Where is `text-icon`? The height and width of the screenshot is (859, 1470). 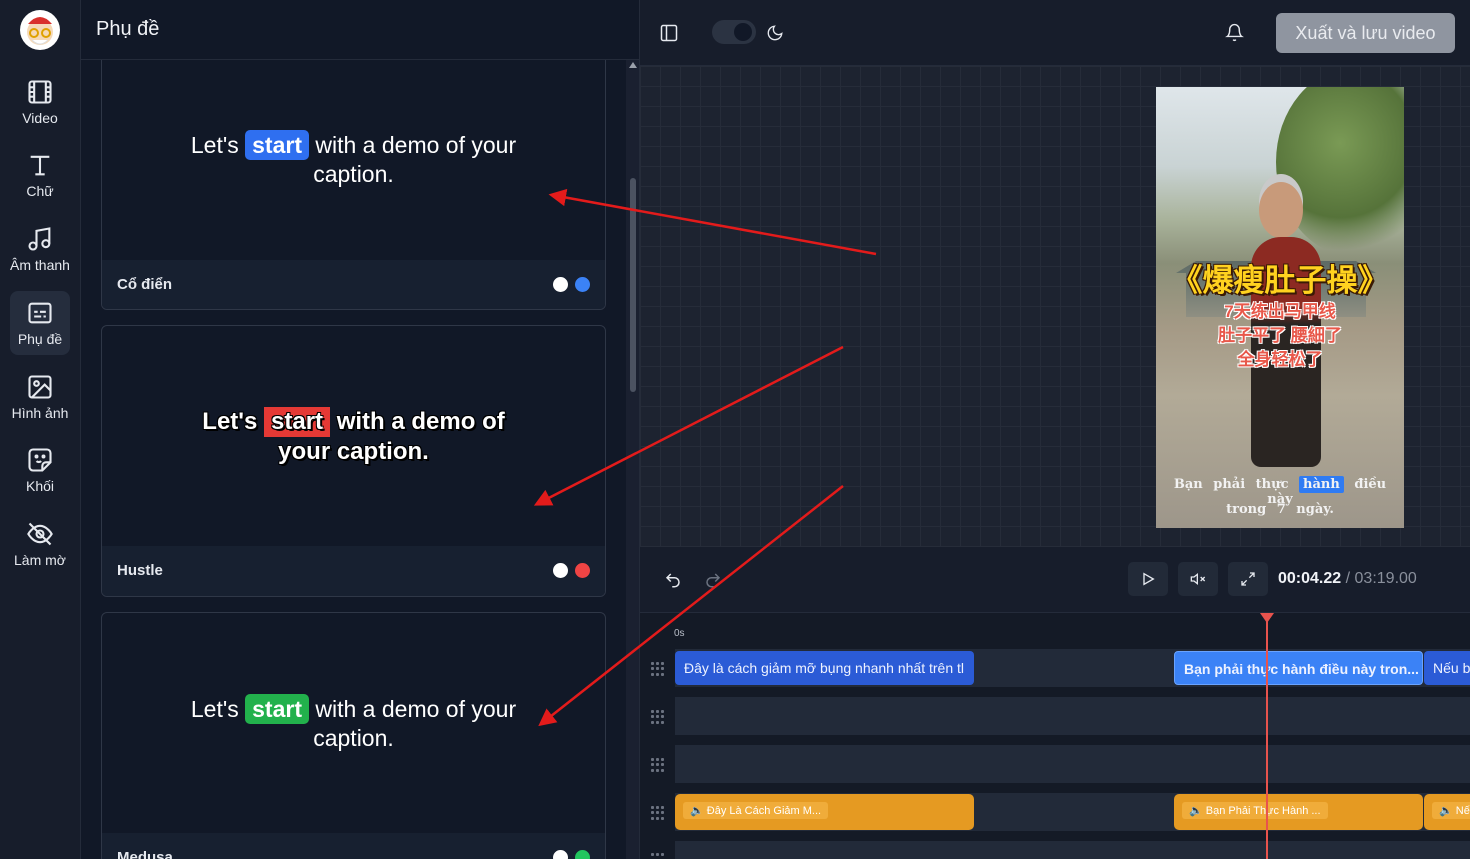 text-icon is located at coordinates (40, 165).